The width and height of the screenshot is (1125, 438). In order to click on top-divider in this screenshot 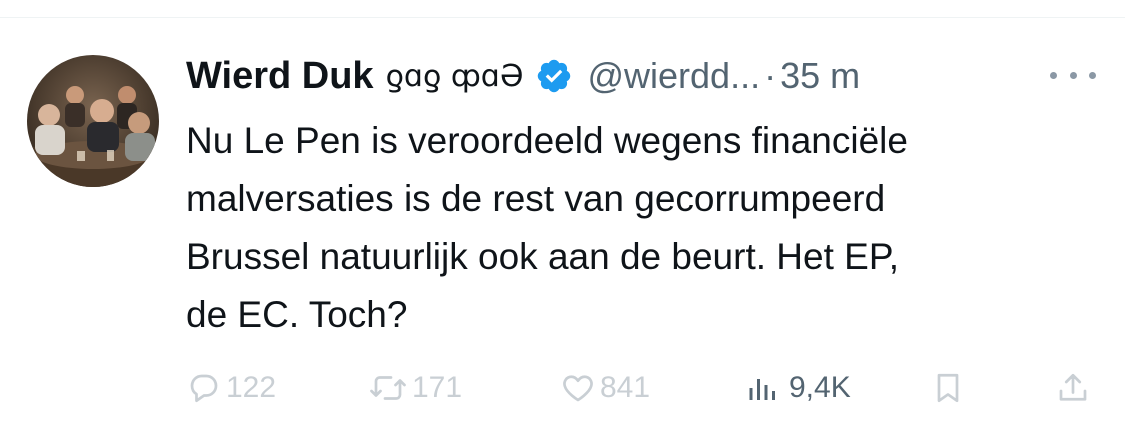, I will do `click(562, 17)`.